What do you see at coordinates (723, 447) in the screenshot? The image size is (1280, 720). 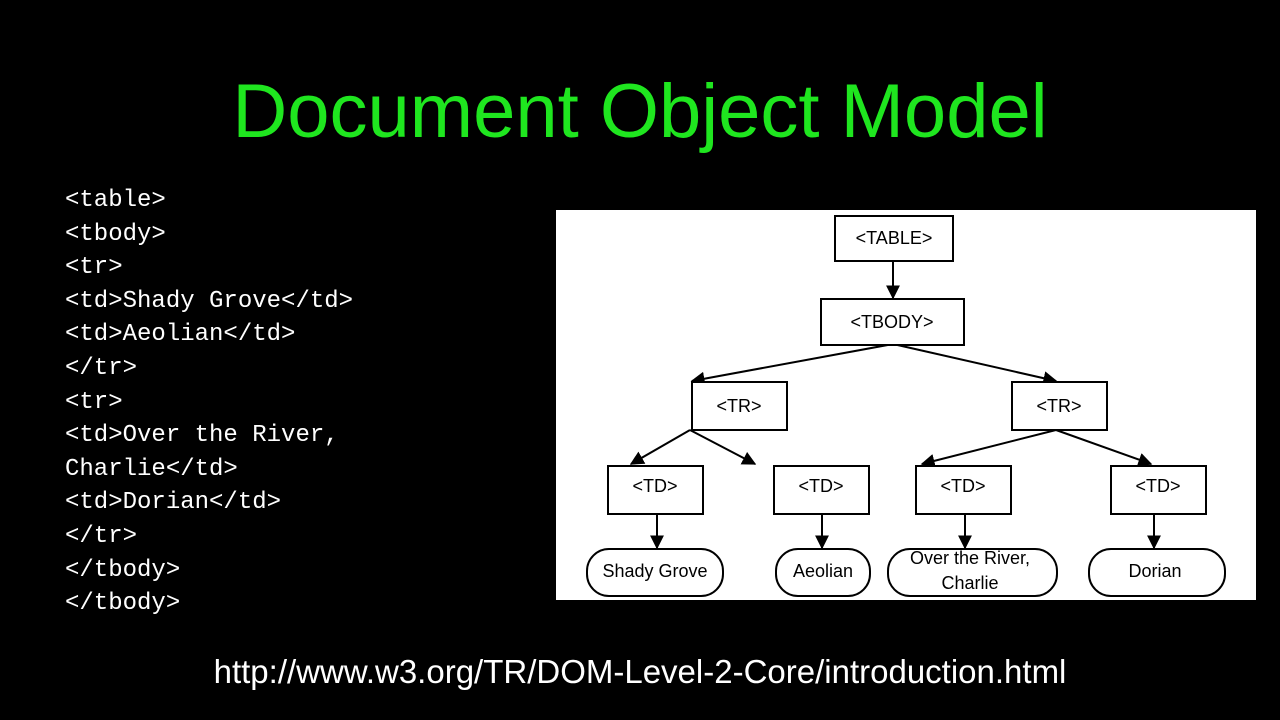 I see `edge-tr1-td2` at bounding box center [723, 447].